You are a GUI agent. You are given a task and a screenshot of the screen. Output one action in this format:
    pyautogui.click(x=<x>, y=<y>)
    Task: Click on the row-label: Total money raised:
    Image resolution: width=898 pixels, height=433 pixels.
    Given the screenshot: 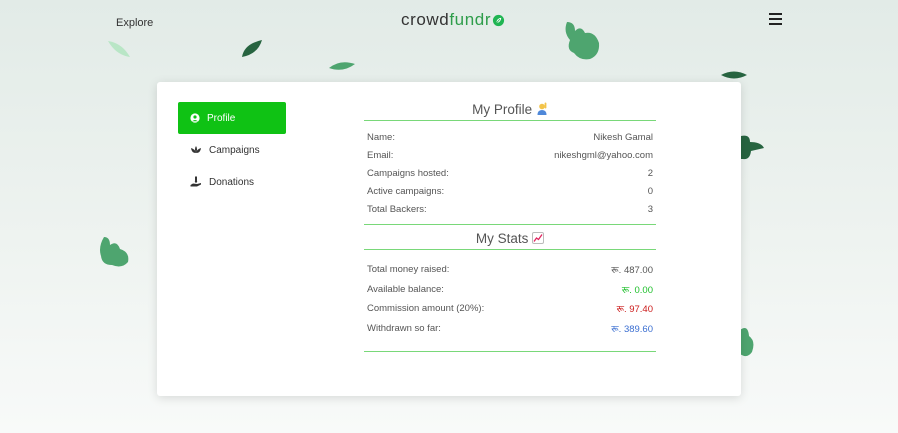 What is the action you would take?
    pyautogui.click(x=408, y=270)
    